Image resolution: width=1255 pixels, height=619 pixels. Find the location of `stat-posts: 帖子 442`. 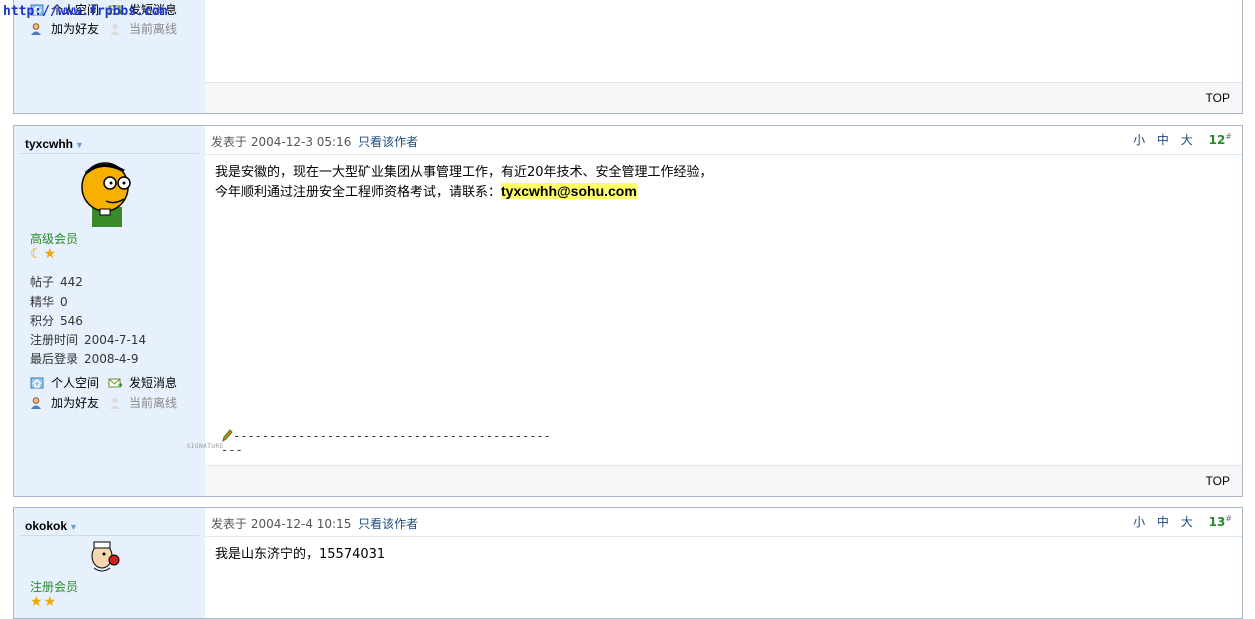

stat-posts: 帖子 442 is located at coordinates (56, 282).